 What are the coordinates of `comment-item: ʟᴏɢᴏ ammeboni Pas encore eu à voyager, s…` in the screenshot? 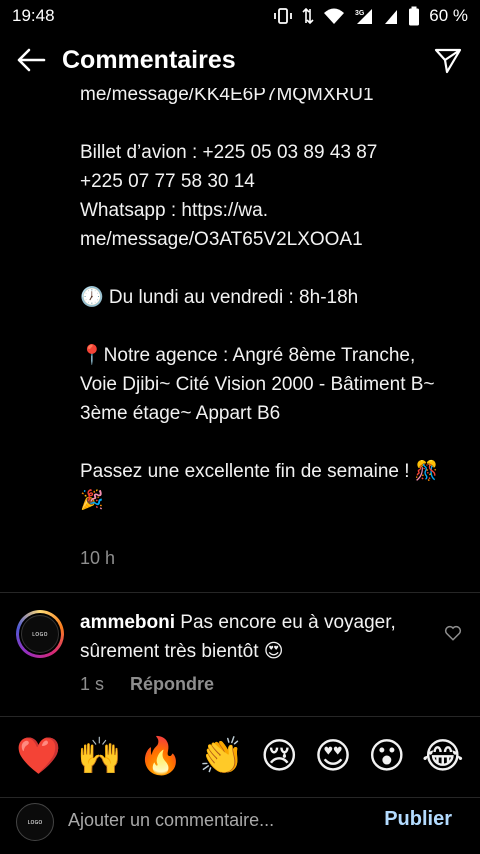 It's located at (240, 659).